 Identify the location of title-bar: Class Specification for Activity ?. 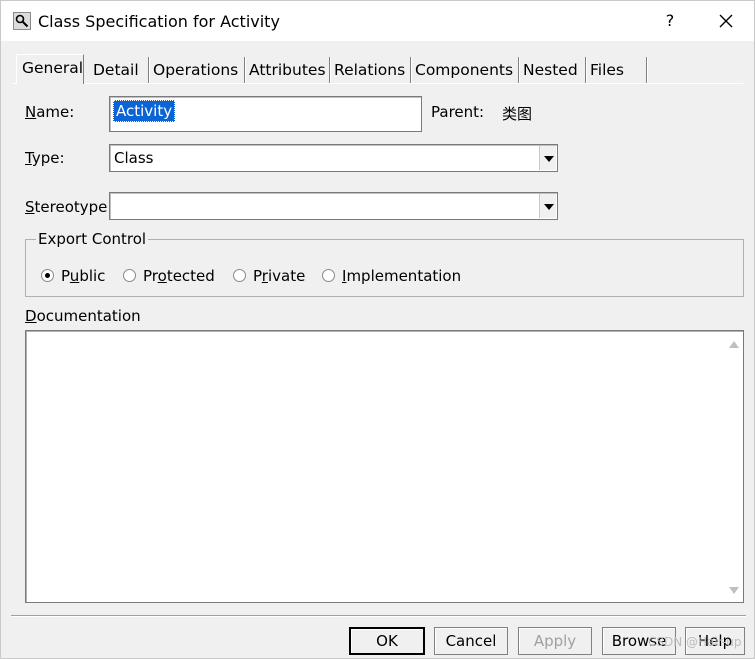
(377, 21).